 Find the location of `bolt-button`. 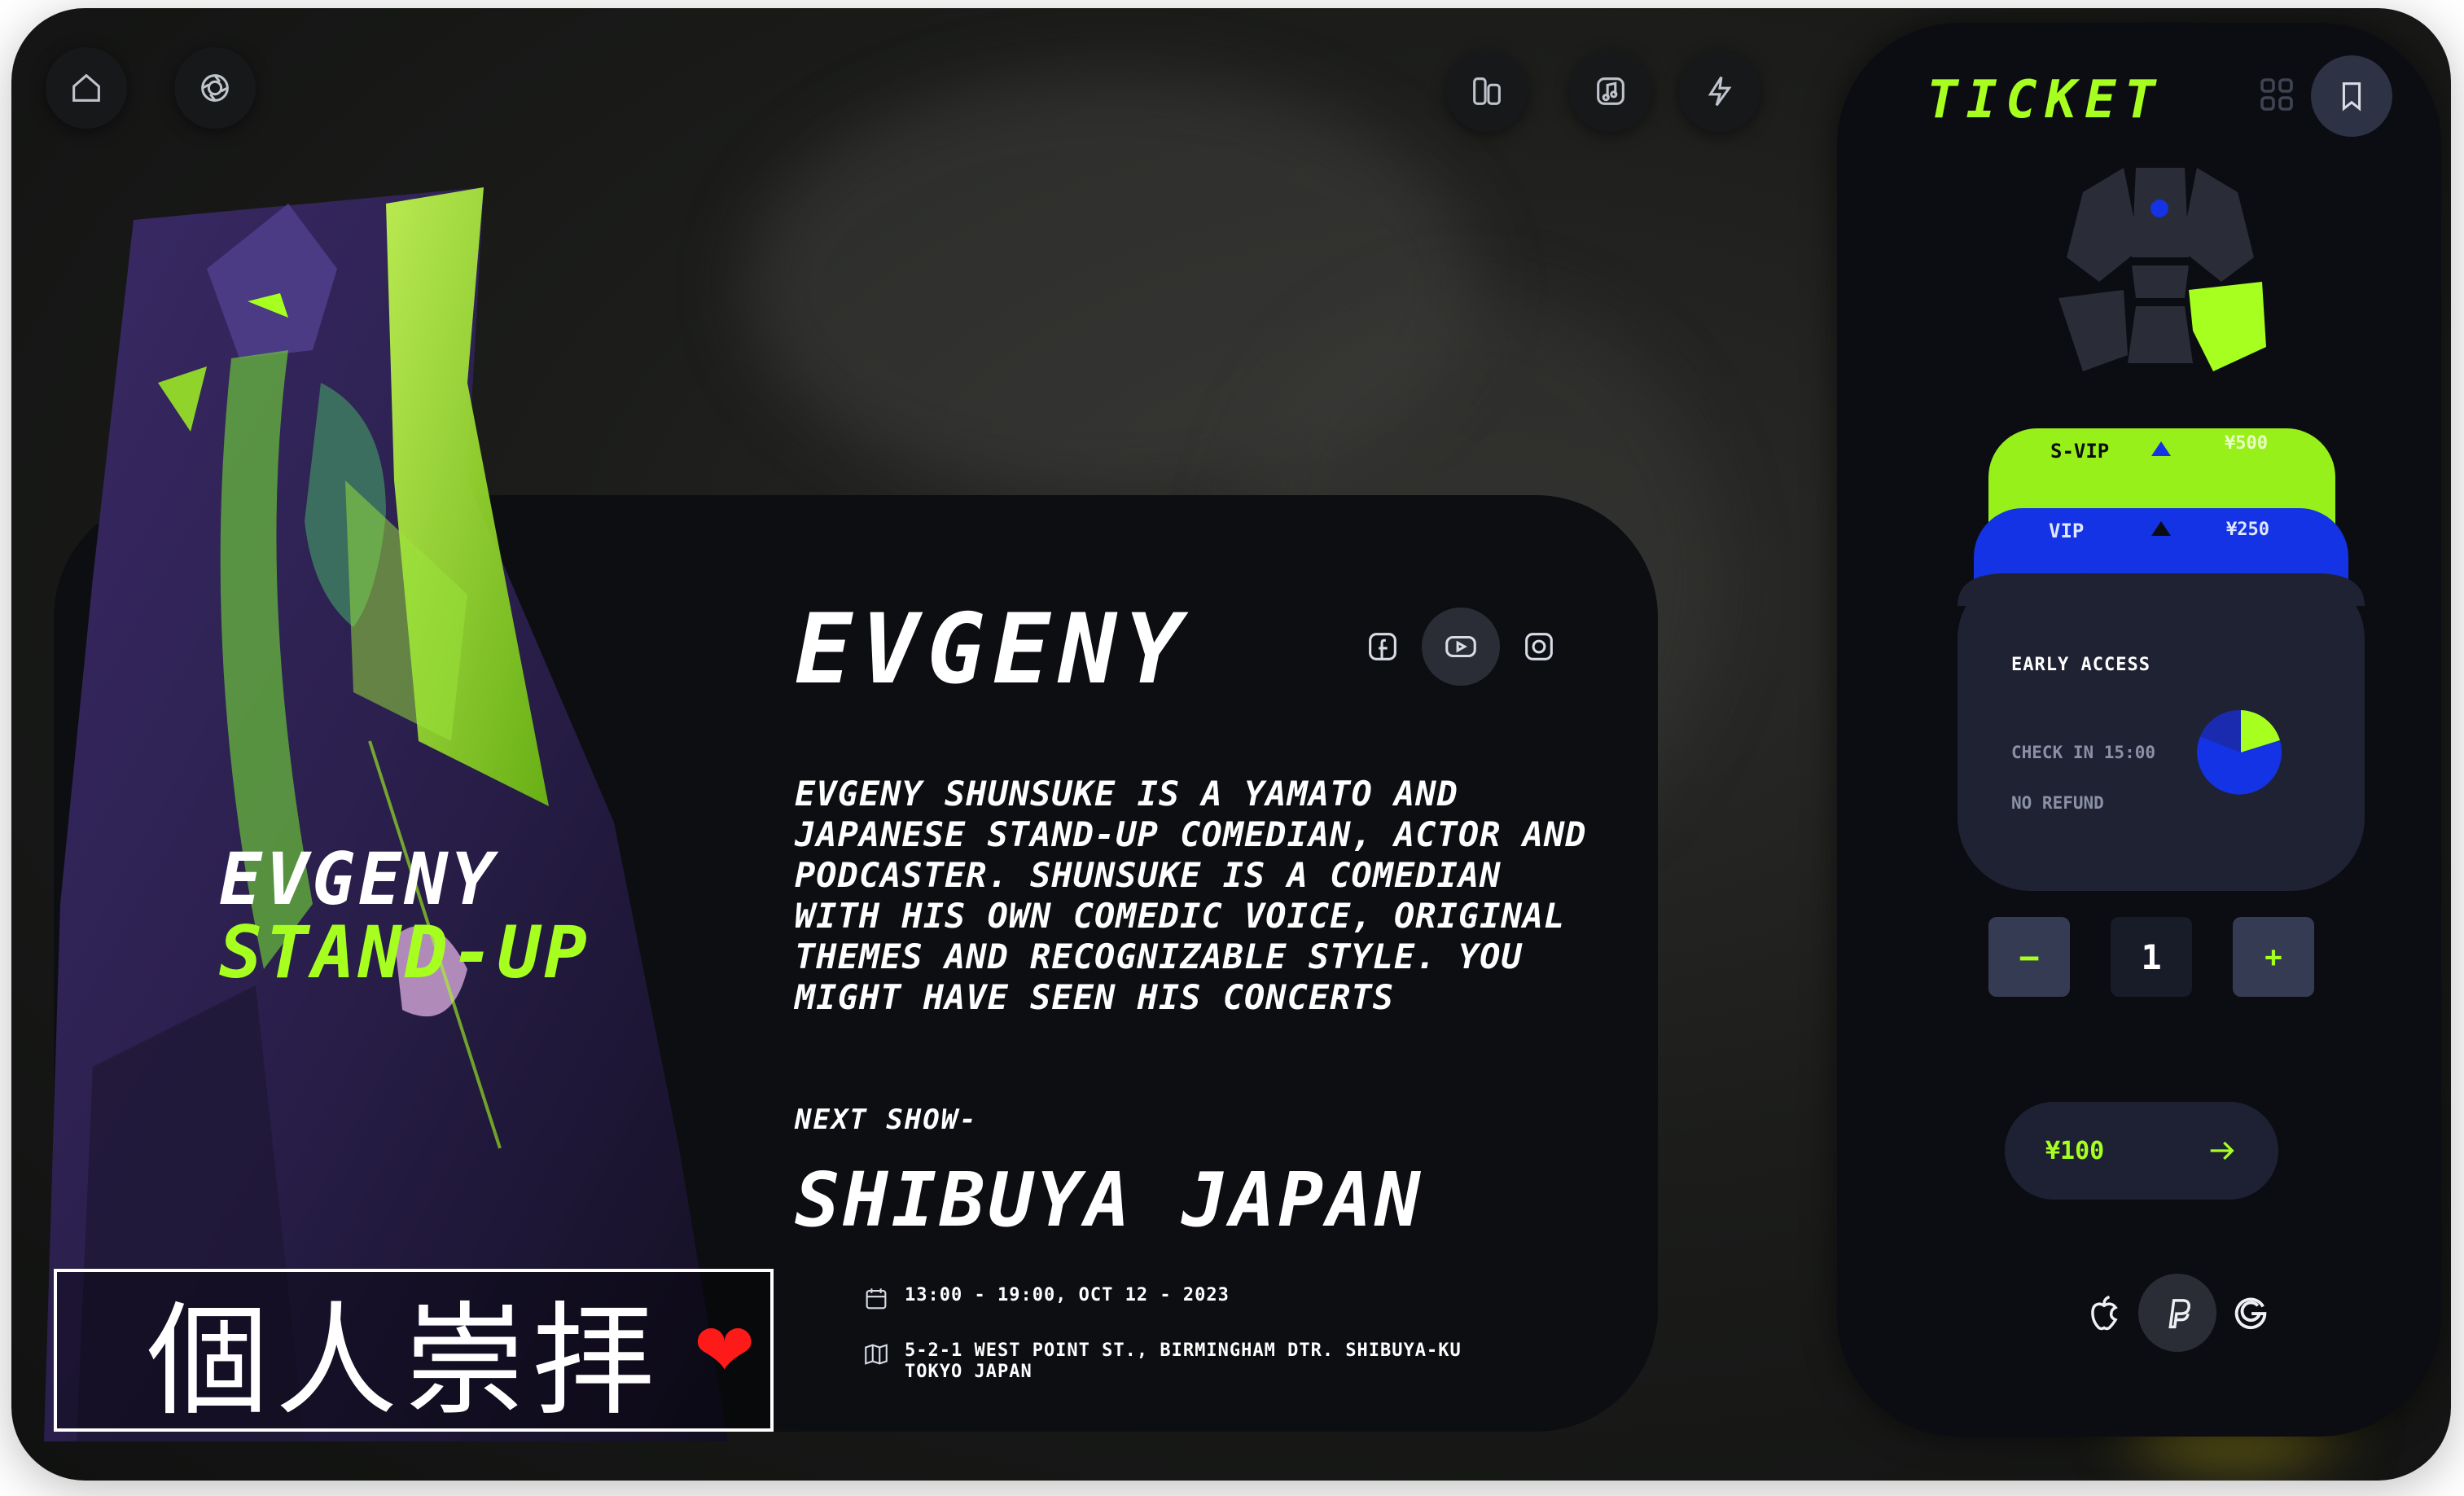

bolt-button is located at coordinates (1719, 91).